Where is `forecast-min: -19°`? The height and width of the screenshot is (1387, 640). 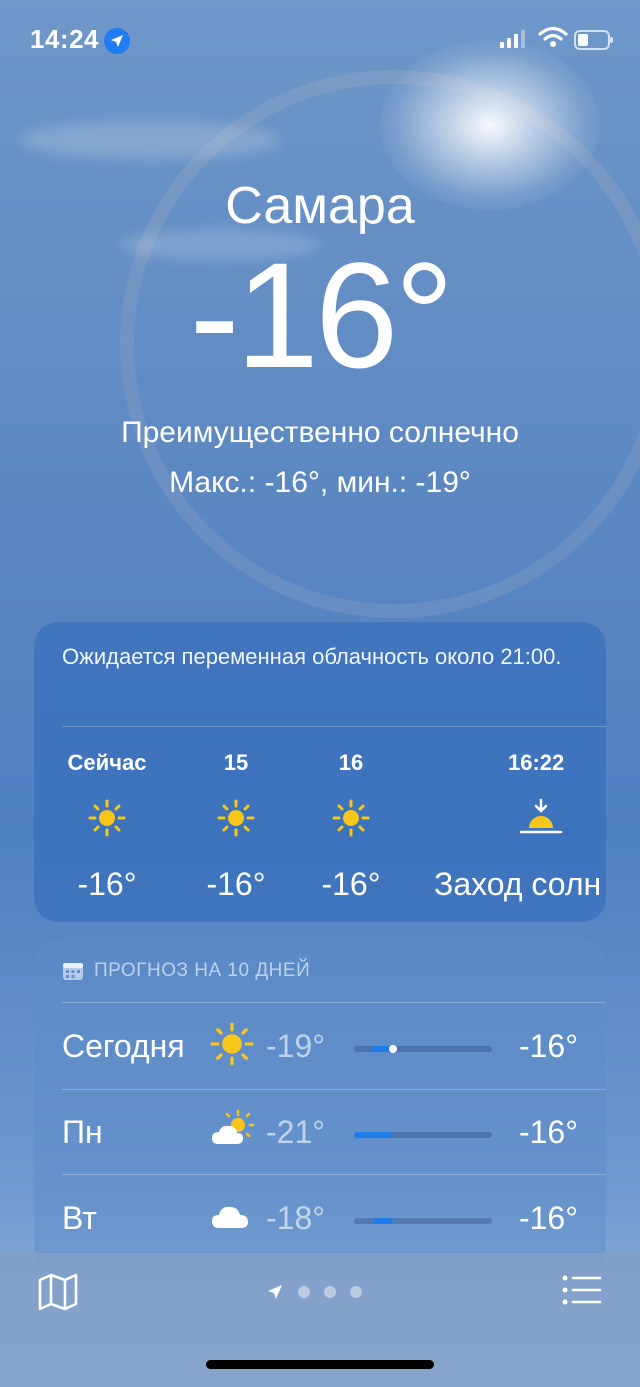
forecast-min: -19° is located at coordinates (296, 1046).